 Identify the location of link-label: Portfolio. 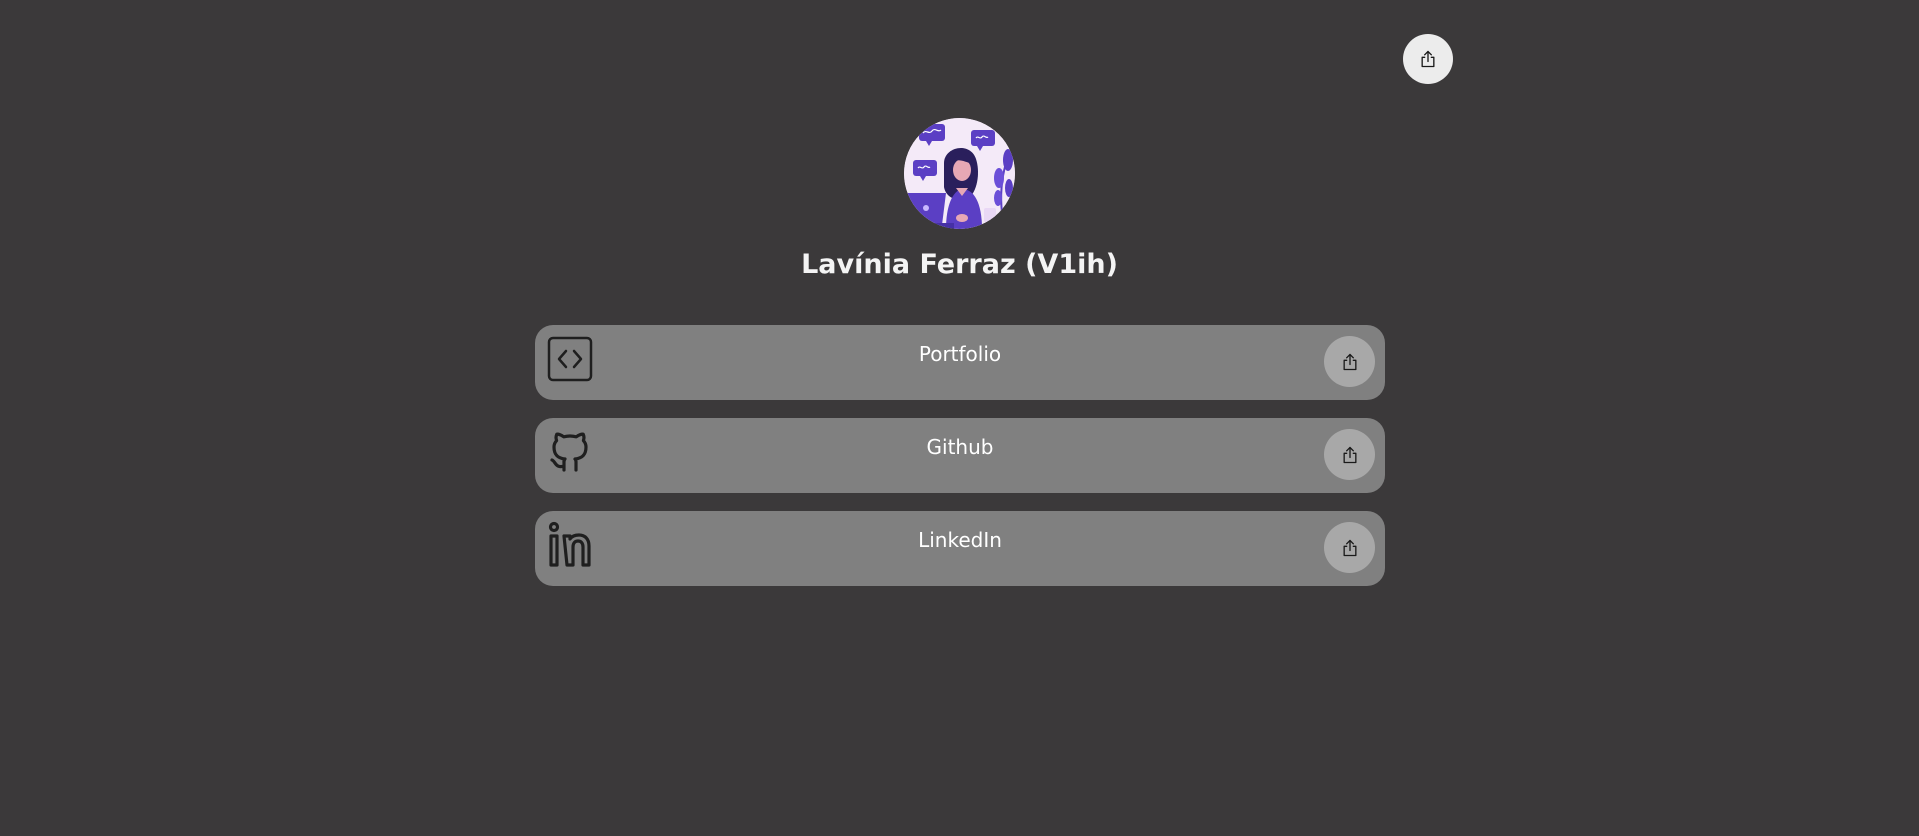
(960, 354).